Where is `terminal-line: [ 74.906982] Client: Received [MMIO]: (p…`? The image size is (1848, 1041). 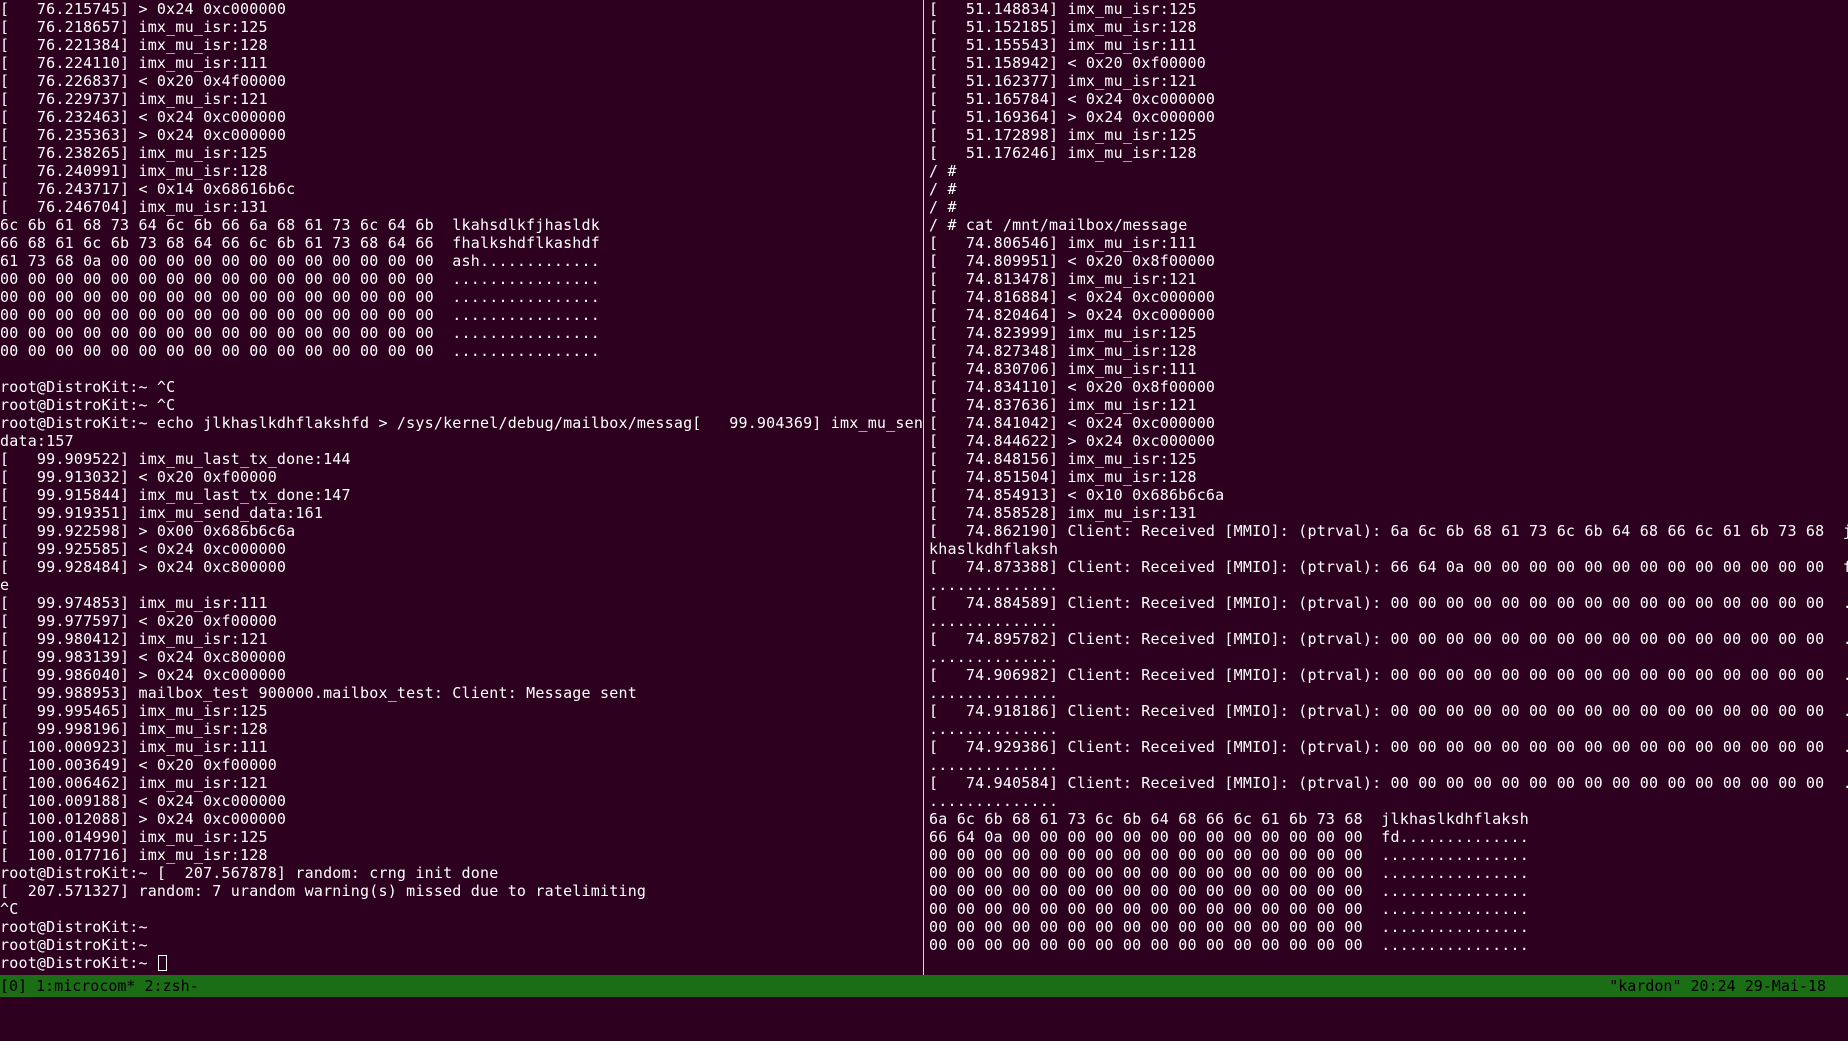 terminal-line: [ 74.906982] Client: Received [MMIO]: (p… is located at coordinates (1388, 675).